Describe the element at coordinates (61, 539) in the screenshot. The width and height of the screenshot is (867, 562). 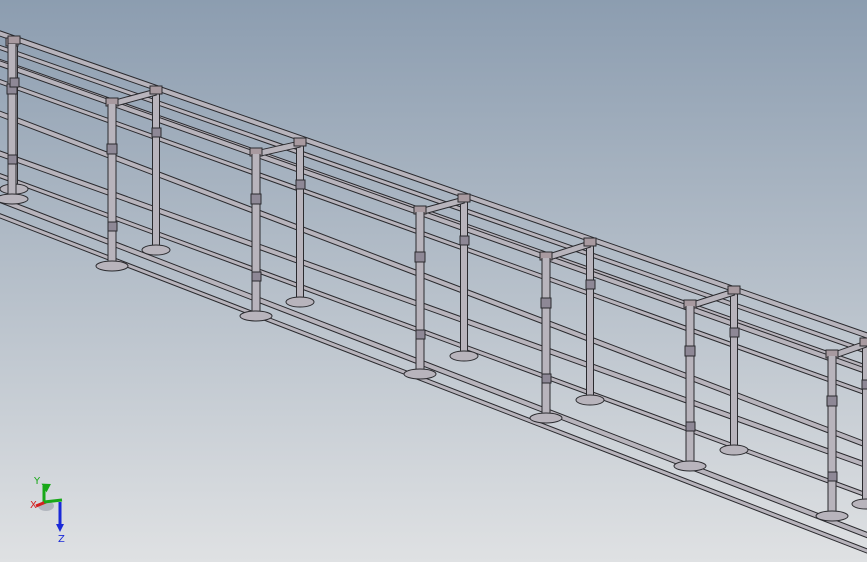
I see `triad-z-label: Z` at that location.